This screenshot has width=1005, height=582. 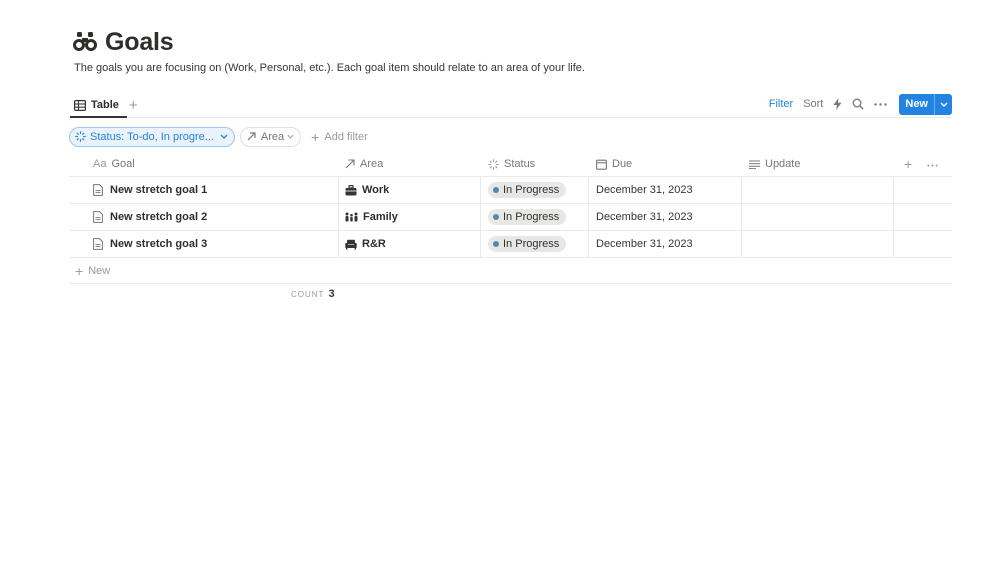 I want to click on lightning-icon, so click(x=837, y=104).